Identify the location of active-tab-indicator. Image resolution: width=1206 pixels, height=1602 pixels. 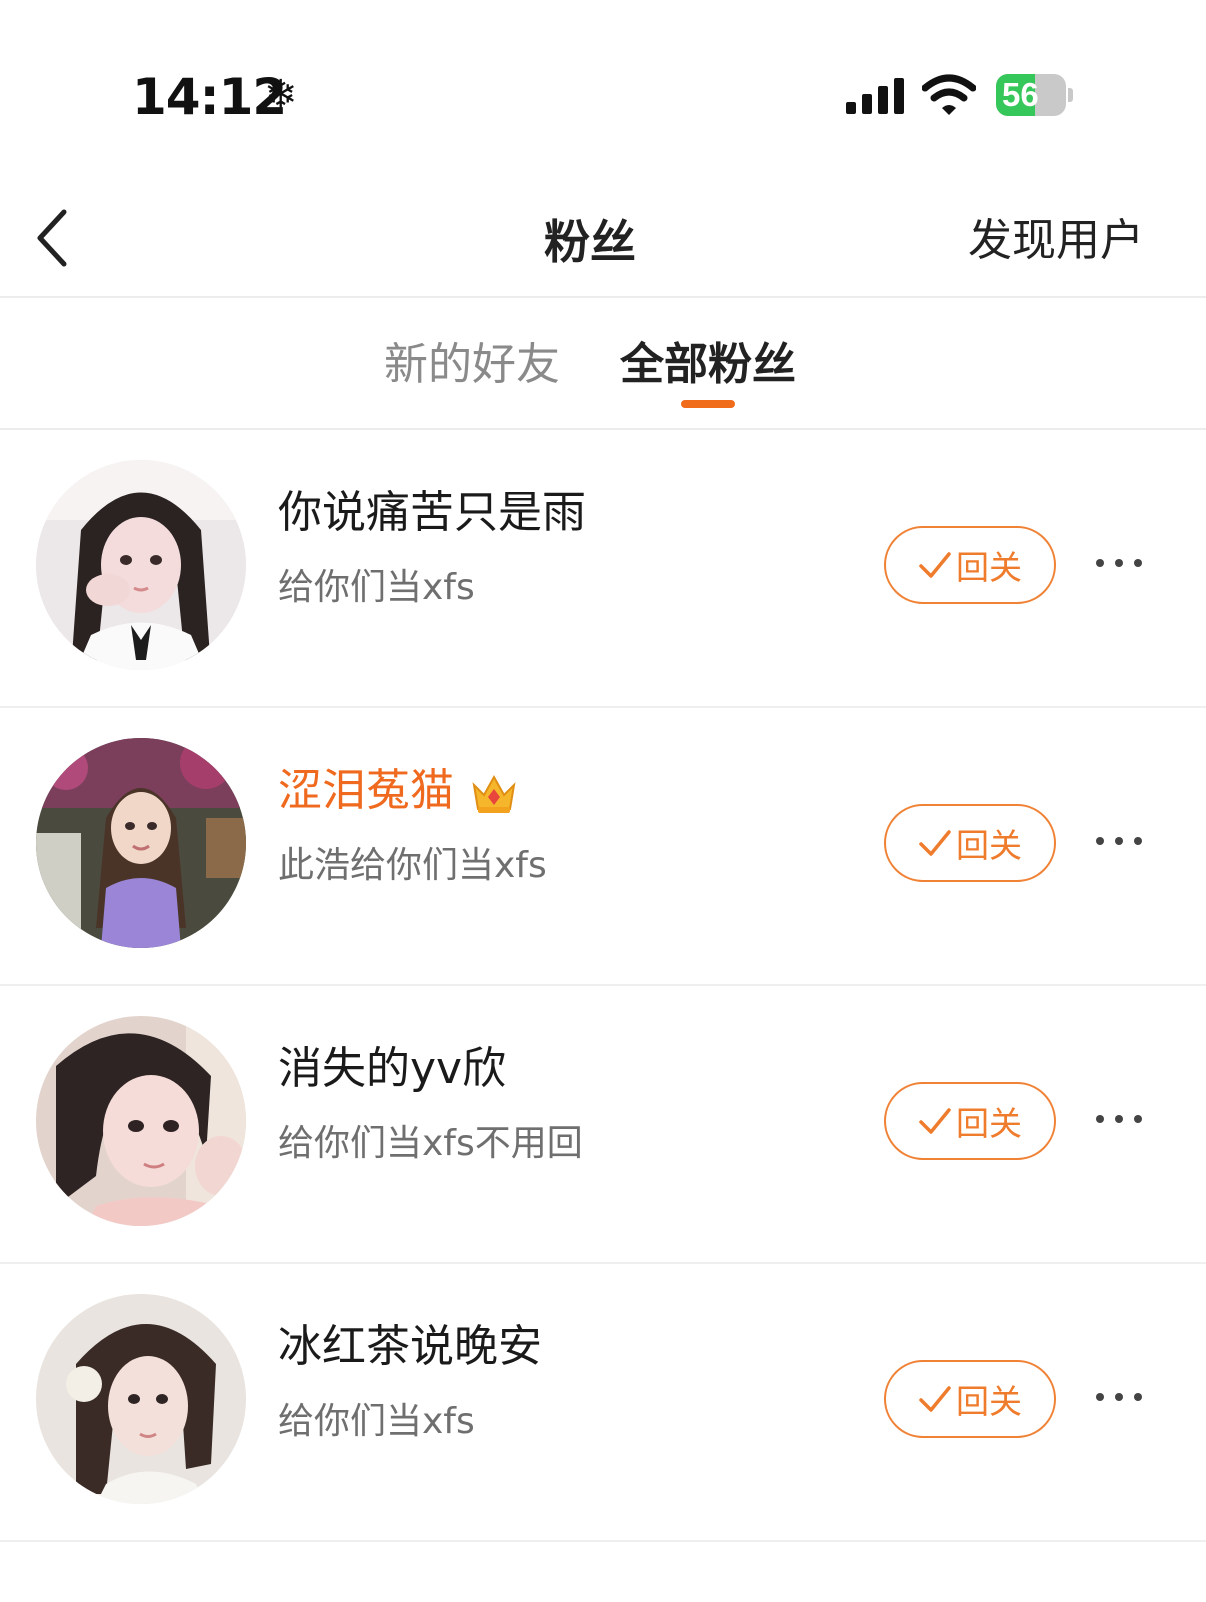
(708, 404).